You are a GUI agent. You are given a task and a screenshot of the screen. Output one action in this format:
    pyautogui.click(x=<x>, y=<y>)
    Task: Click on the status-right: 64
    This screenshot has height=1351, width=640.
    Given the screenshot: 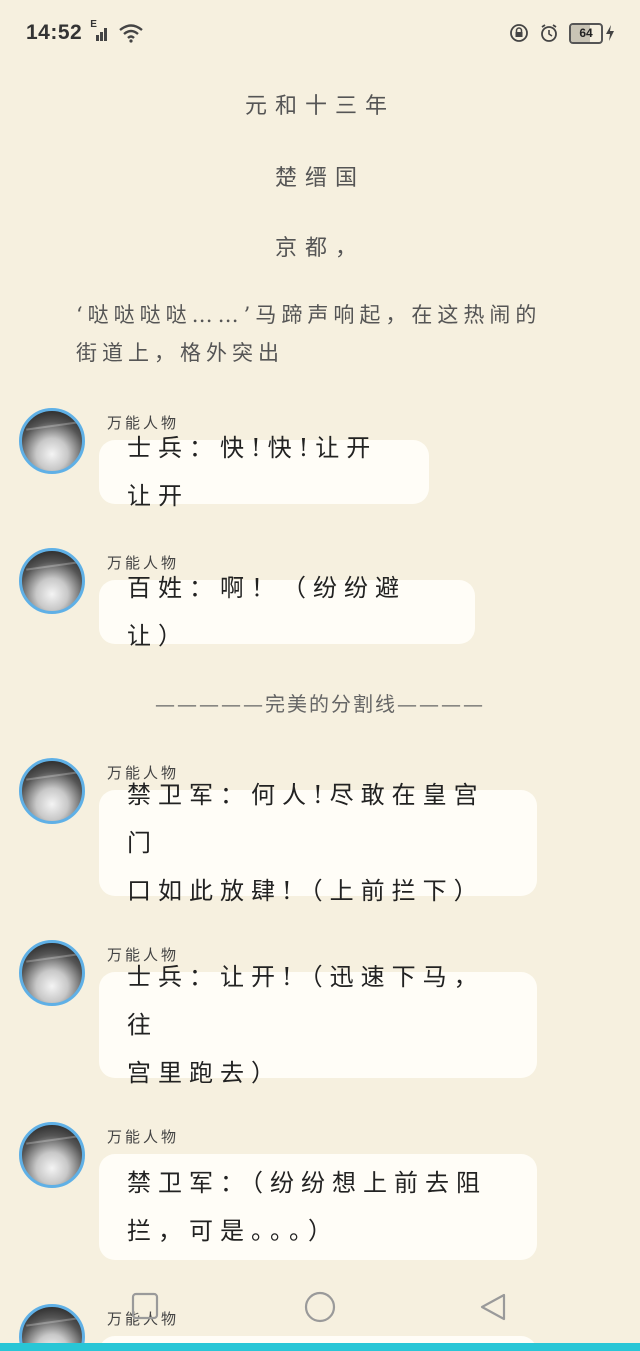 What is the action you would take?
    pyautogui.click(x=561, y=33)
    